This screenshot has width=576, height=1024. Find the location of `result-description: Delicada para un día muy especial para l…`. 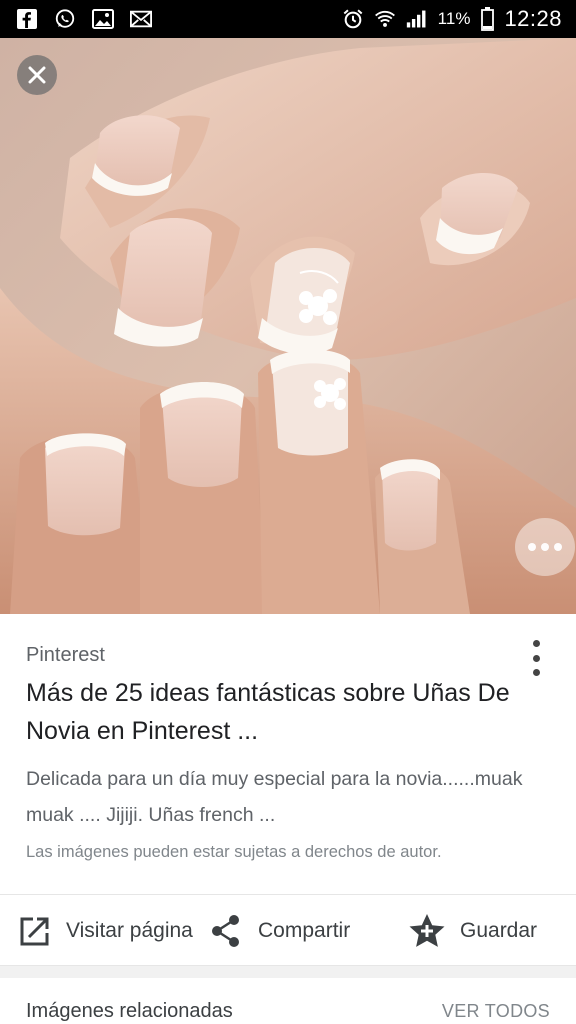

result-description: Delicada para un día muy especial para l… is located at coordinates (274, 797).